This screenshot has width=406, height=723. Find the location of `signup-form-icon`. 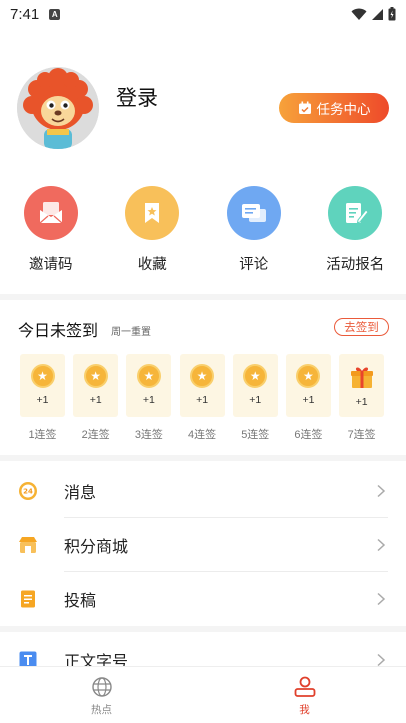

signup-form-icon is located at coordinates (357, 213).